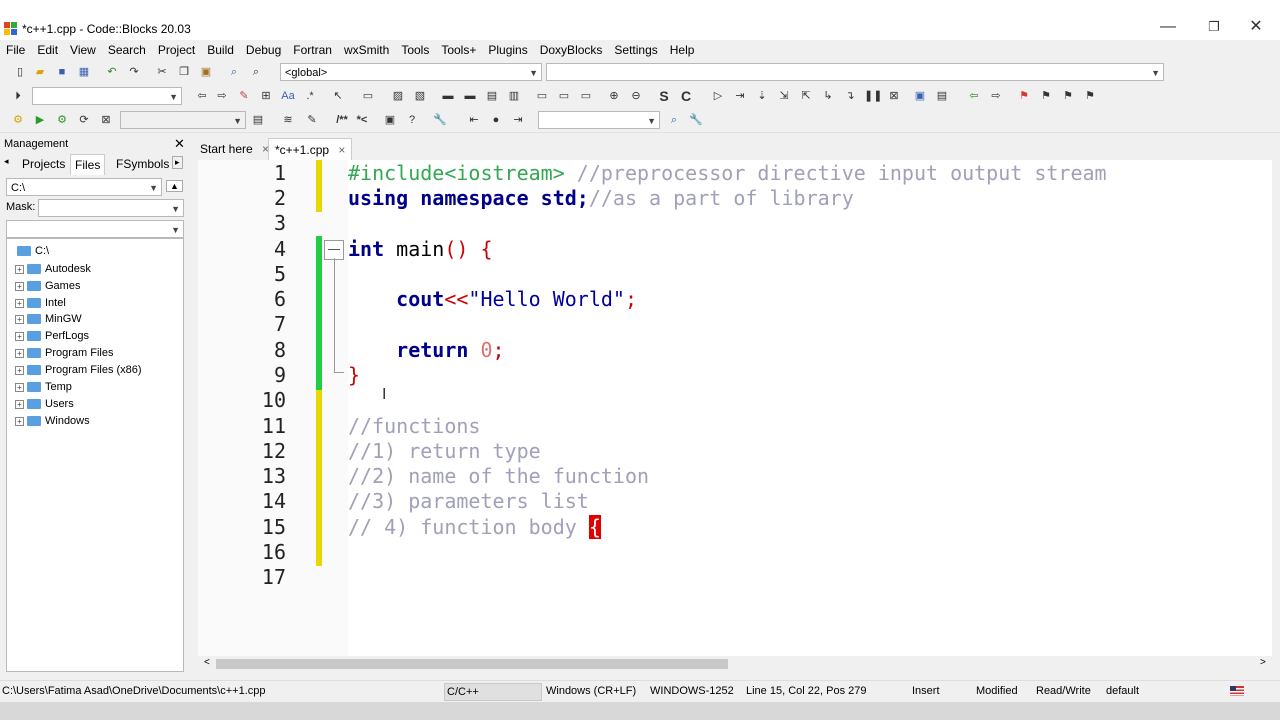  What do you see at coordinates (15, 50) in the screenshot?
I see `menu-file: File` at bounding box center [15, 50].